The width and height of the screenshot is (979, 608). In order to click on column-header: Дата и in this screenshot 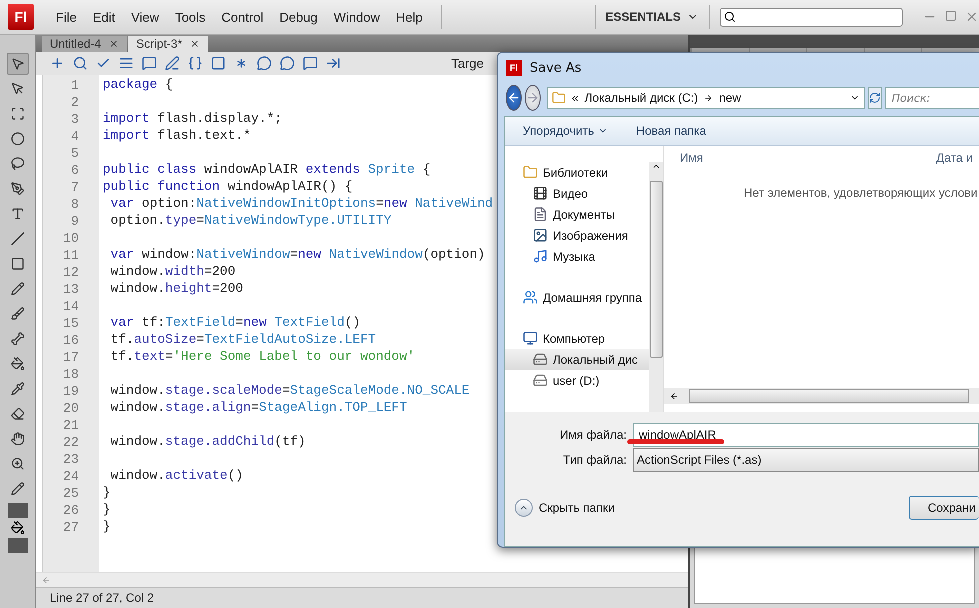, I will do `click(954, 158)`.